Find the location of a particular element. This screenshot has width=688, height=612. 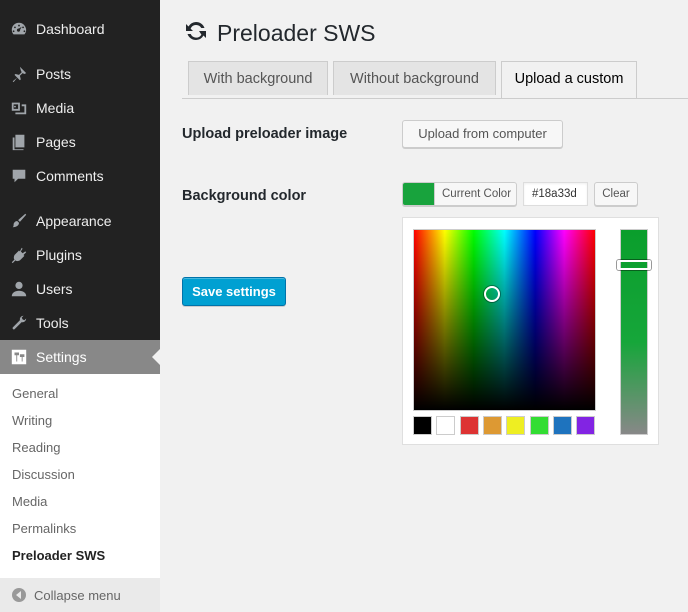

media-icon is located at coordinates (19, 108).